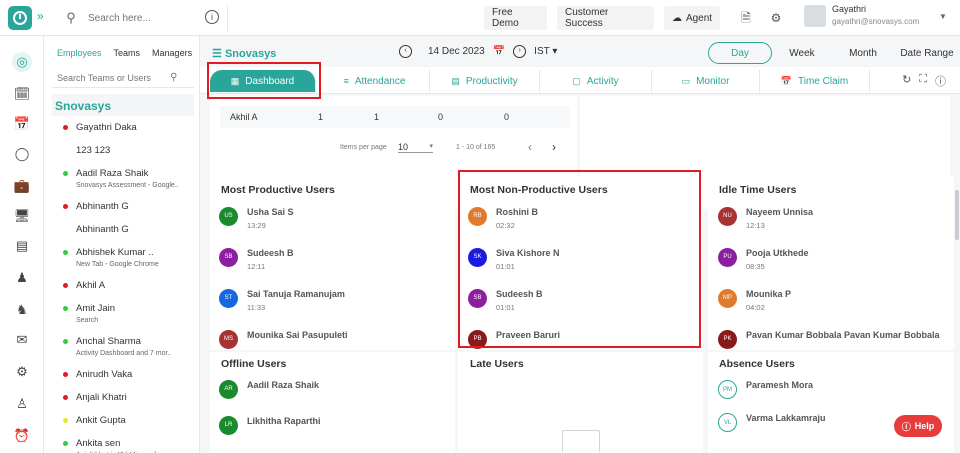  I want to click on user-name: Mounika Sai Pasupuleti, so click(297, 335).